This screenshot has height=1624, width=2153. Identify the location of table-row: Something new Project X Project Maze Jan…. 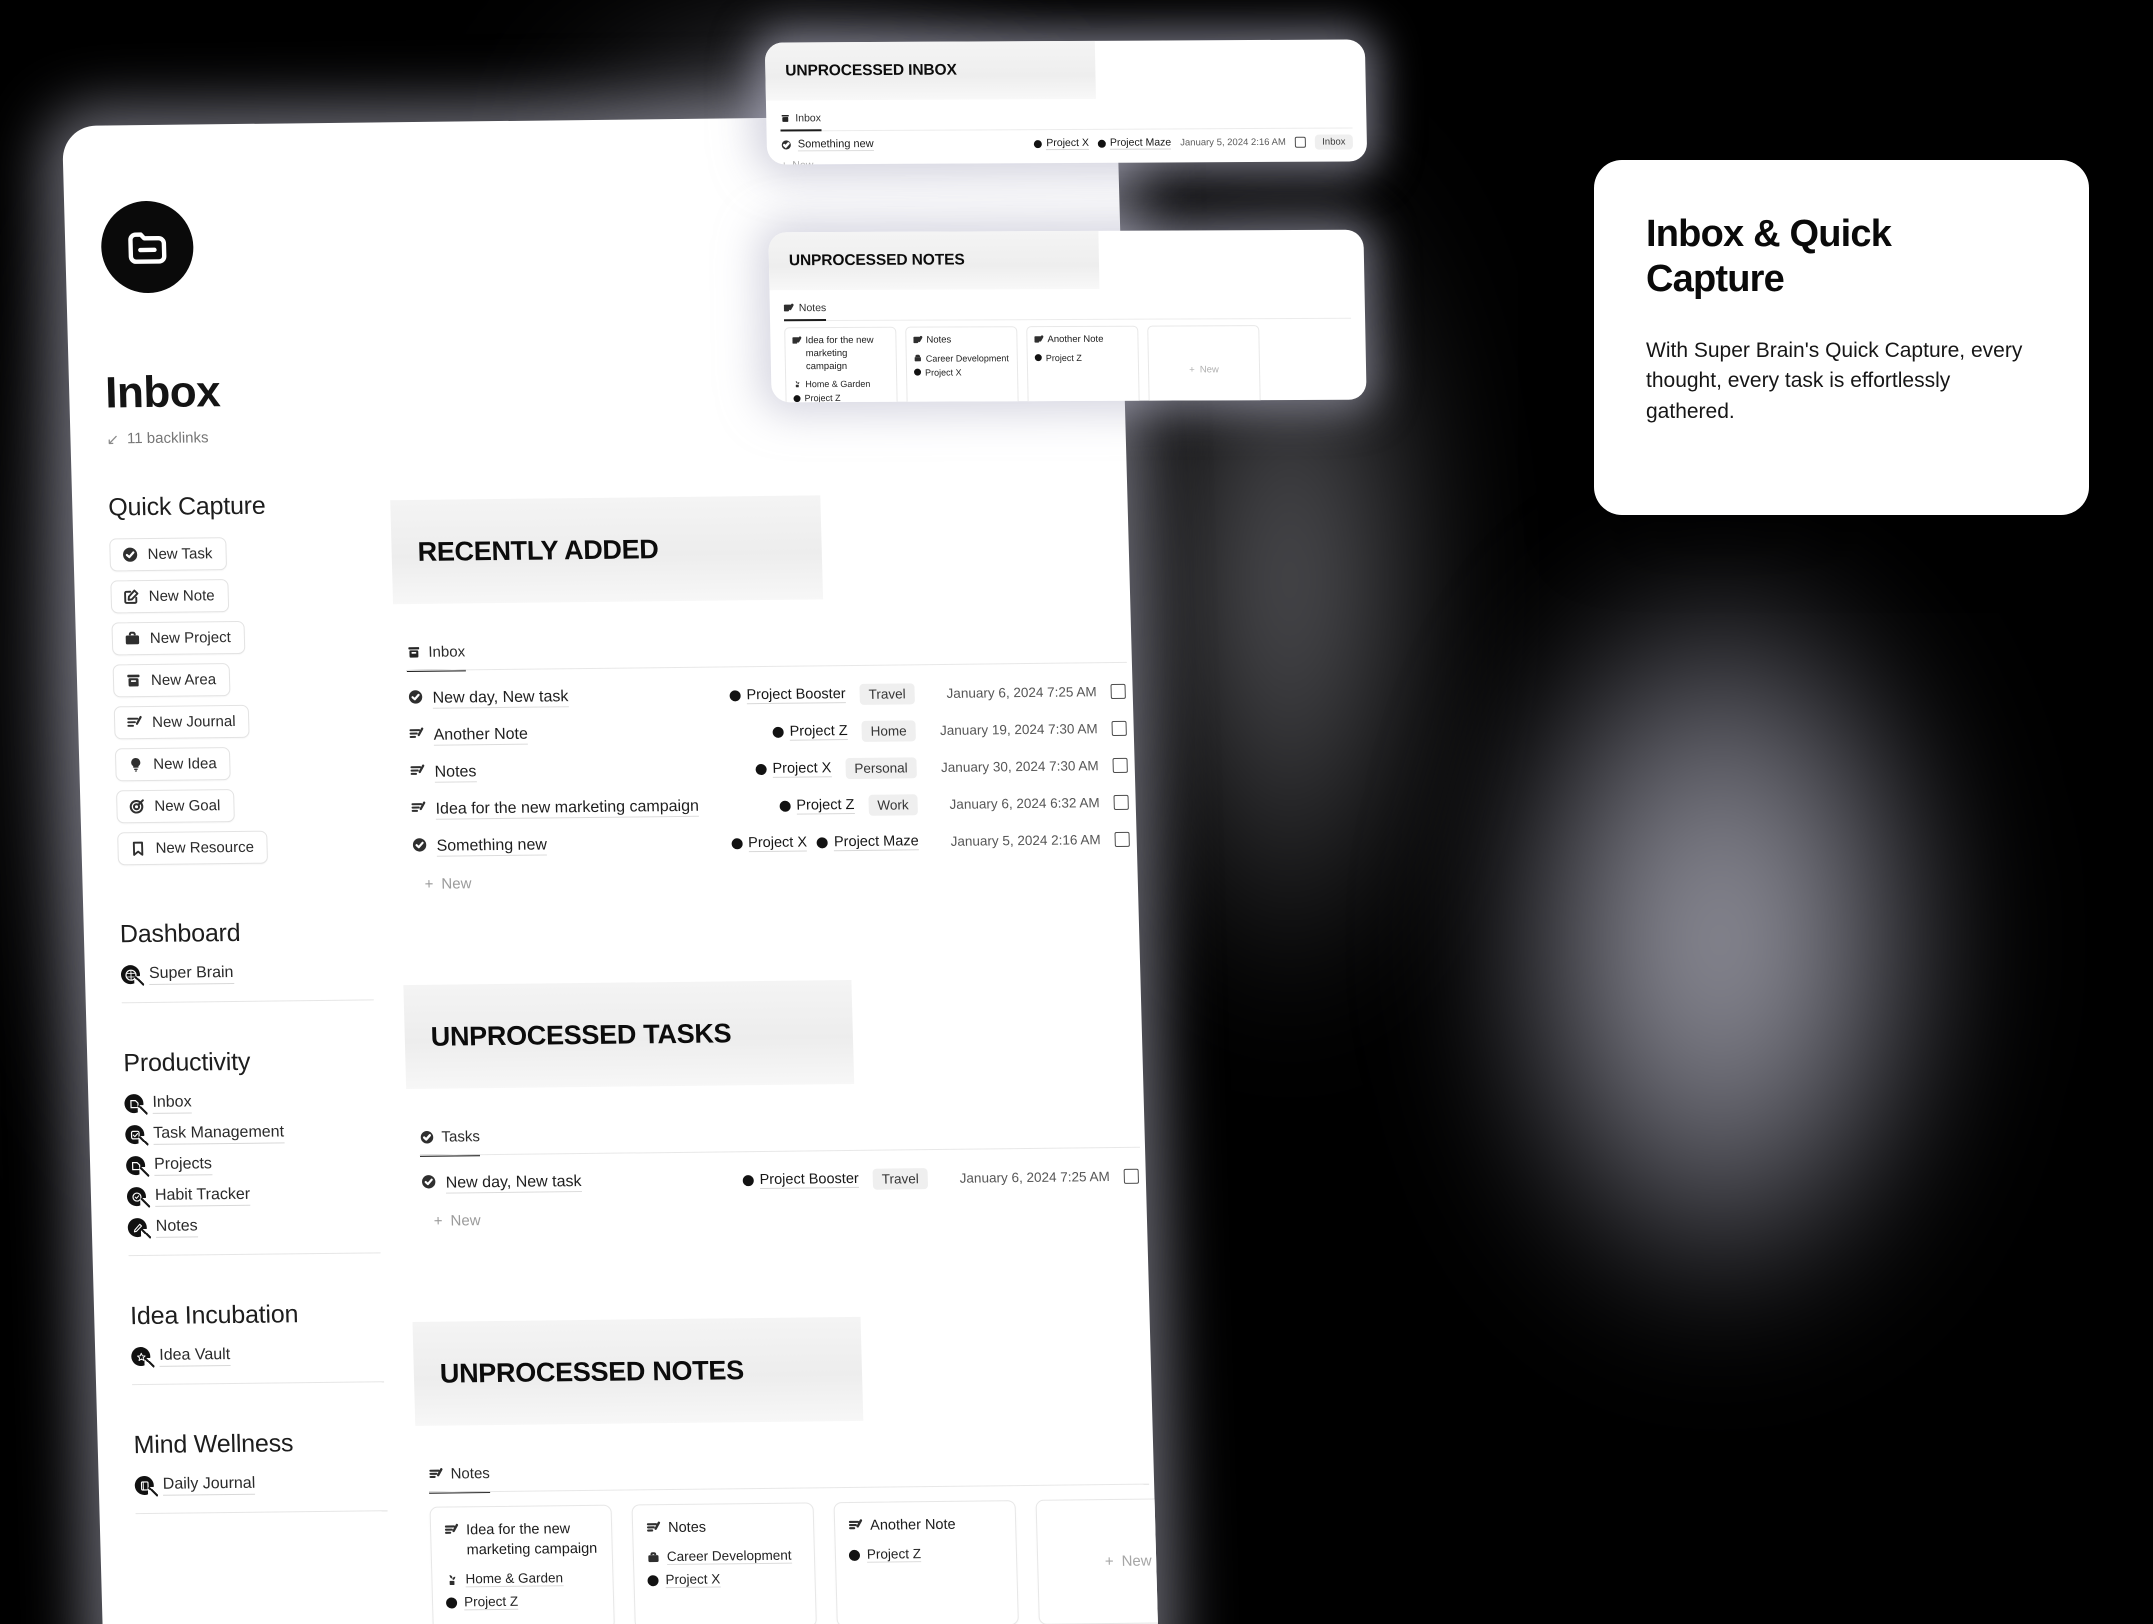
(1067, 141).